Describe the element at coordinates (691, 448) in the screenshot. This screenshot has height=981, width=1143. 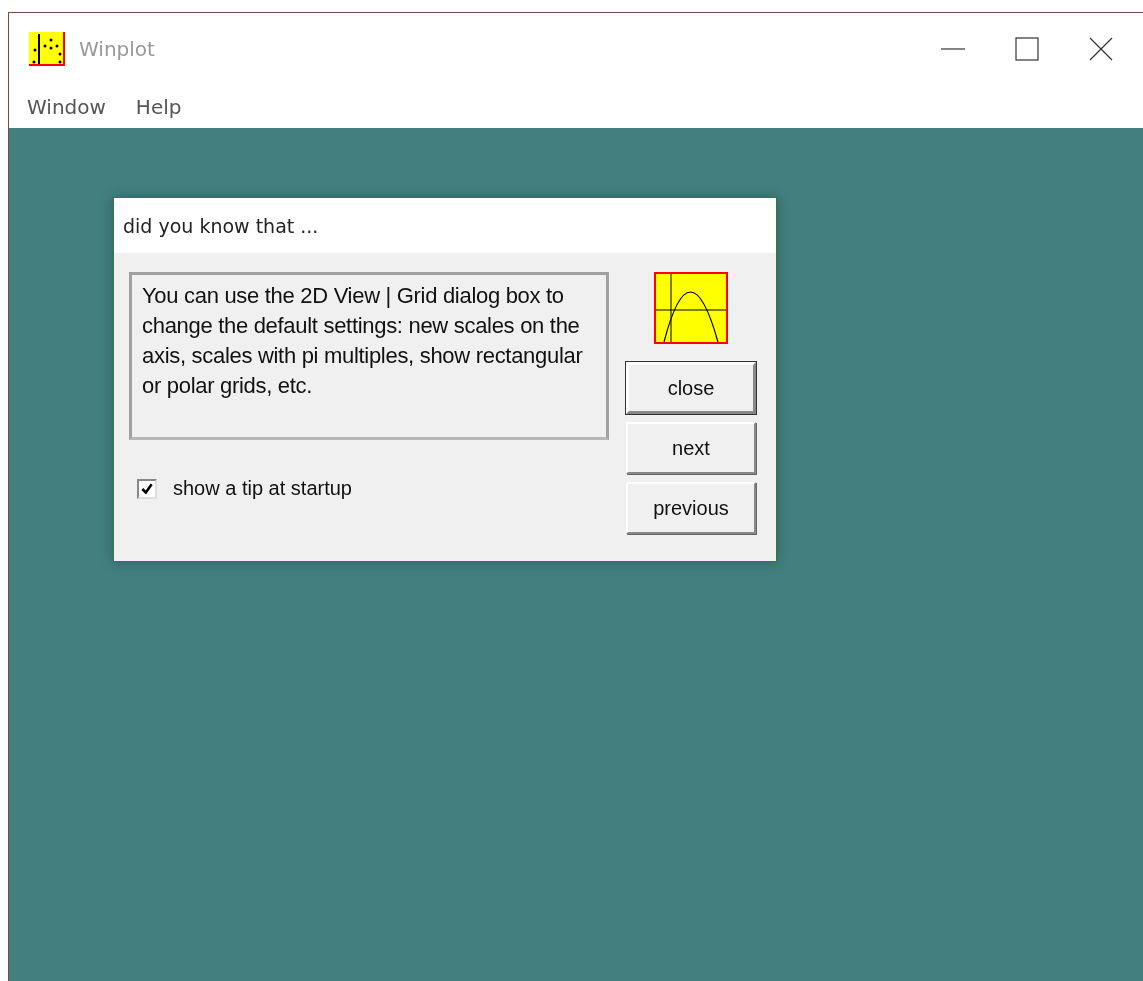
I see `dialog-button: next` at that location.